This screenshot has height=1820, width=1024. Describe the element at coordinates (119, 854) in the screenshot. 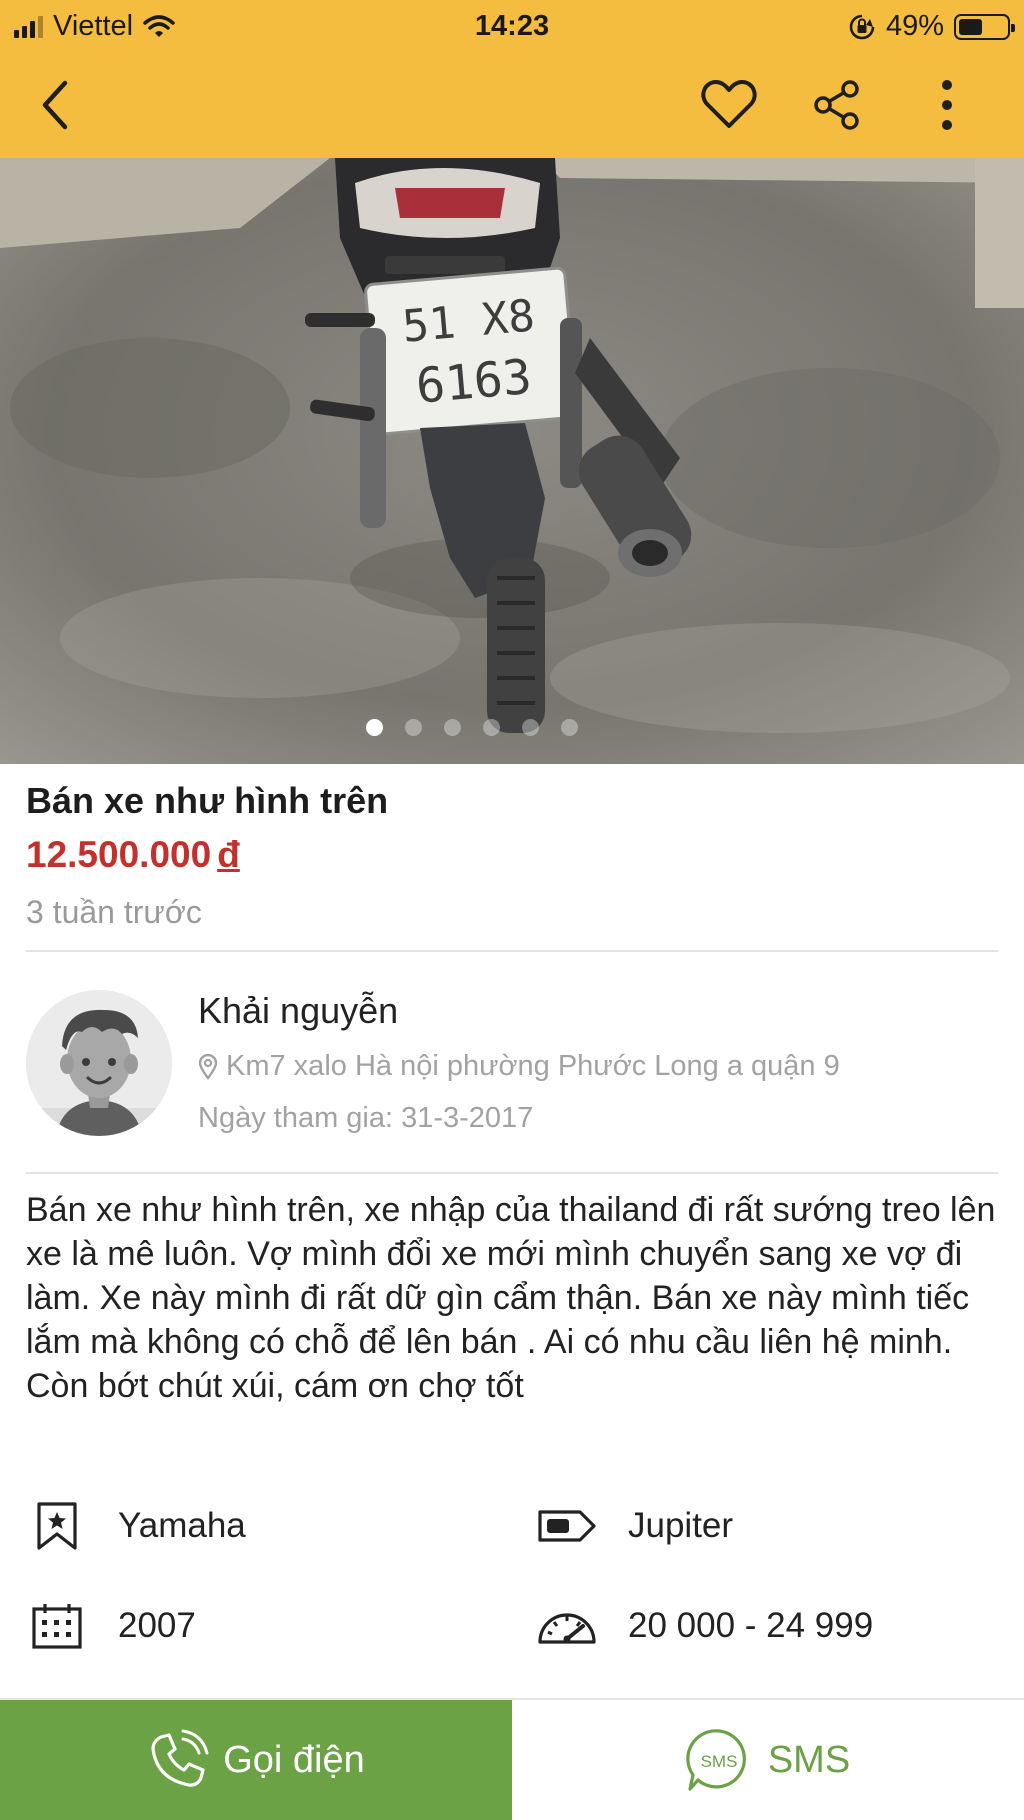

I see `price-value: 12.500.000` at that location.